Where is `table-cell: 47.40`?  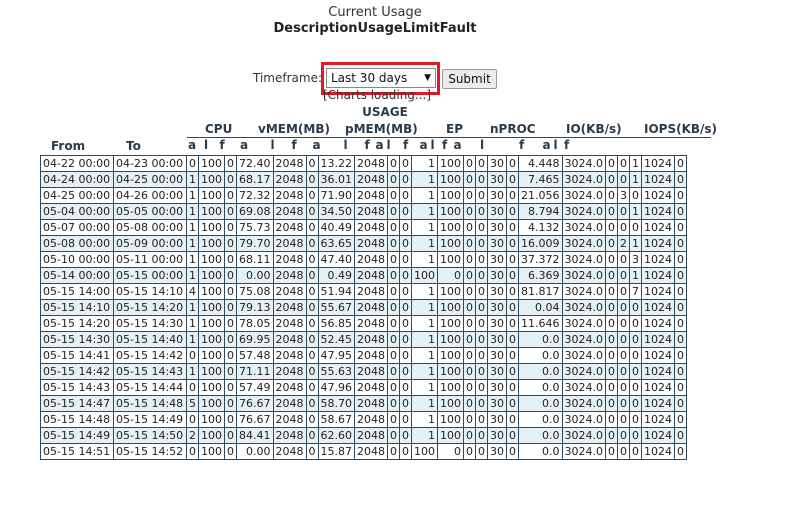
table-cell: 47.40 is located at coordinates (336, 259).